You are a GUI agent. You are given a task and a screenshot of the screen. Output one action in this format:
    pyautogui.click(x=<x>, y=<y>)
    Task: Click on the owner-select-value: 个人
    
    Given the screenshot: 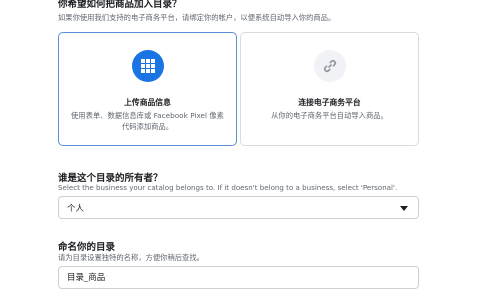 What is the action you would take?
    pyautogui.click(x=76, y=209)
    